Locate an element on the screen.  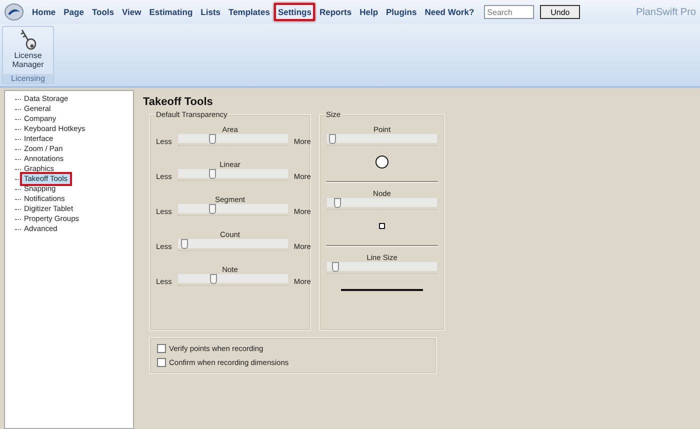
menu-tab: Help is located at coordinates (369, 12).